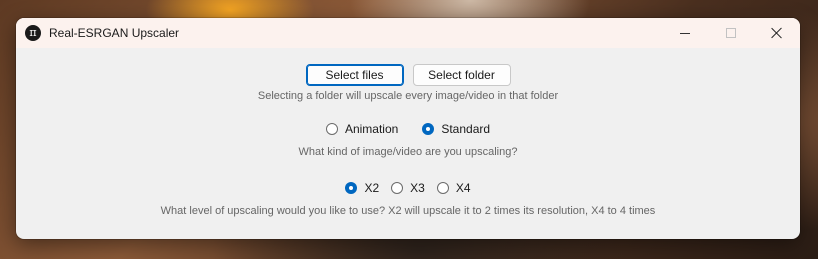 The width and height of the screenshot is (818, 259). I want to click on content-type-radio-group: Animation Standard, so click(407, 129).